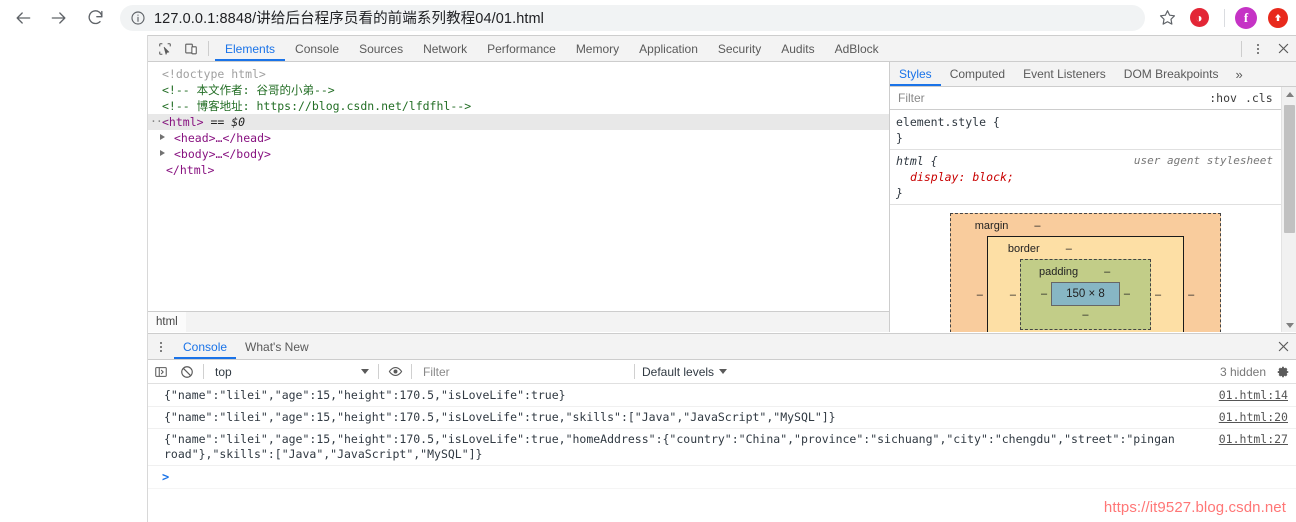  I want to click on tab-computed: Computed, so click(977, 74).